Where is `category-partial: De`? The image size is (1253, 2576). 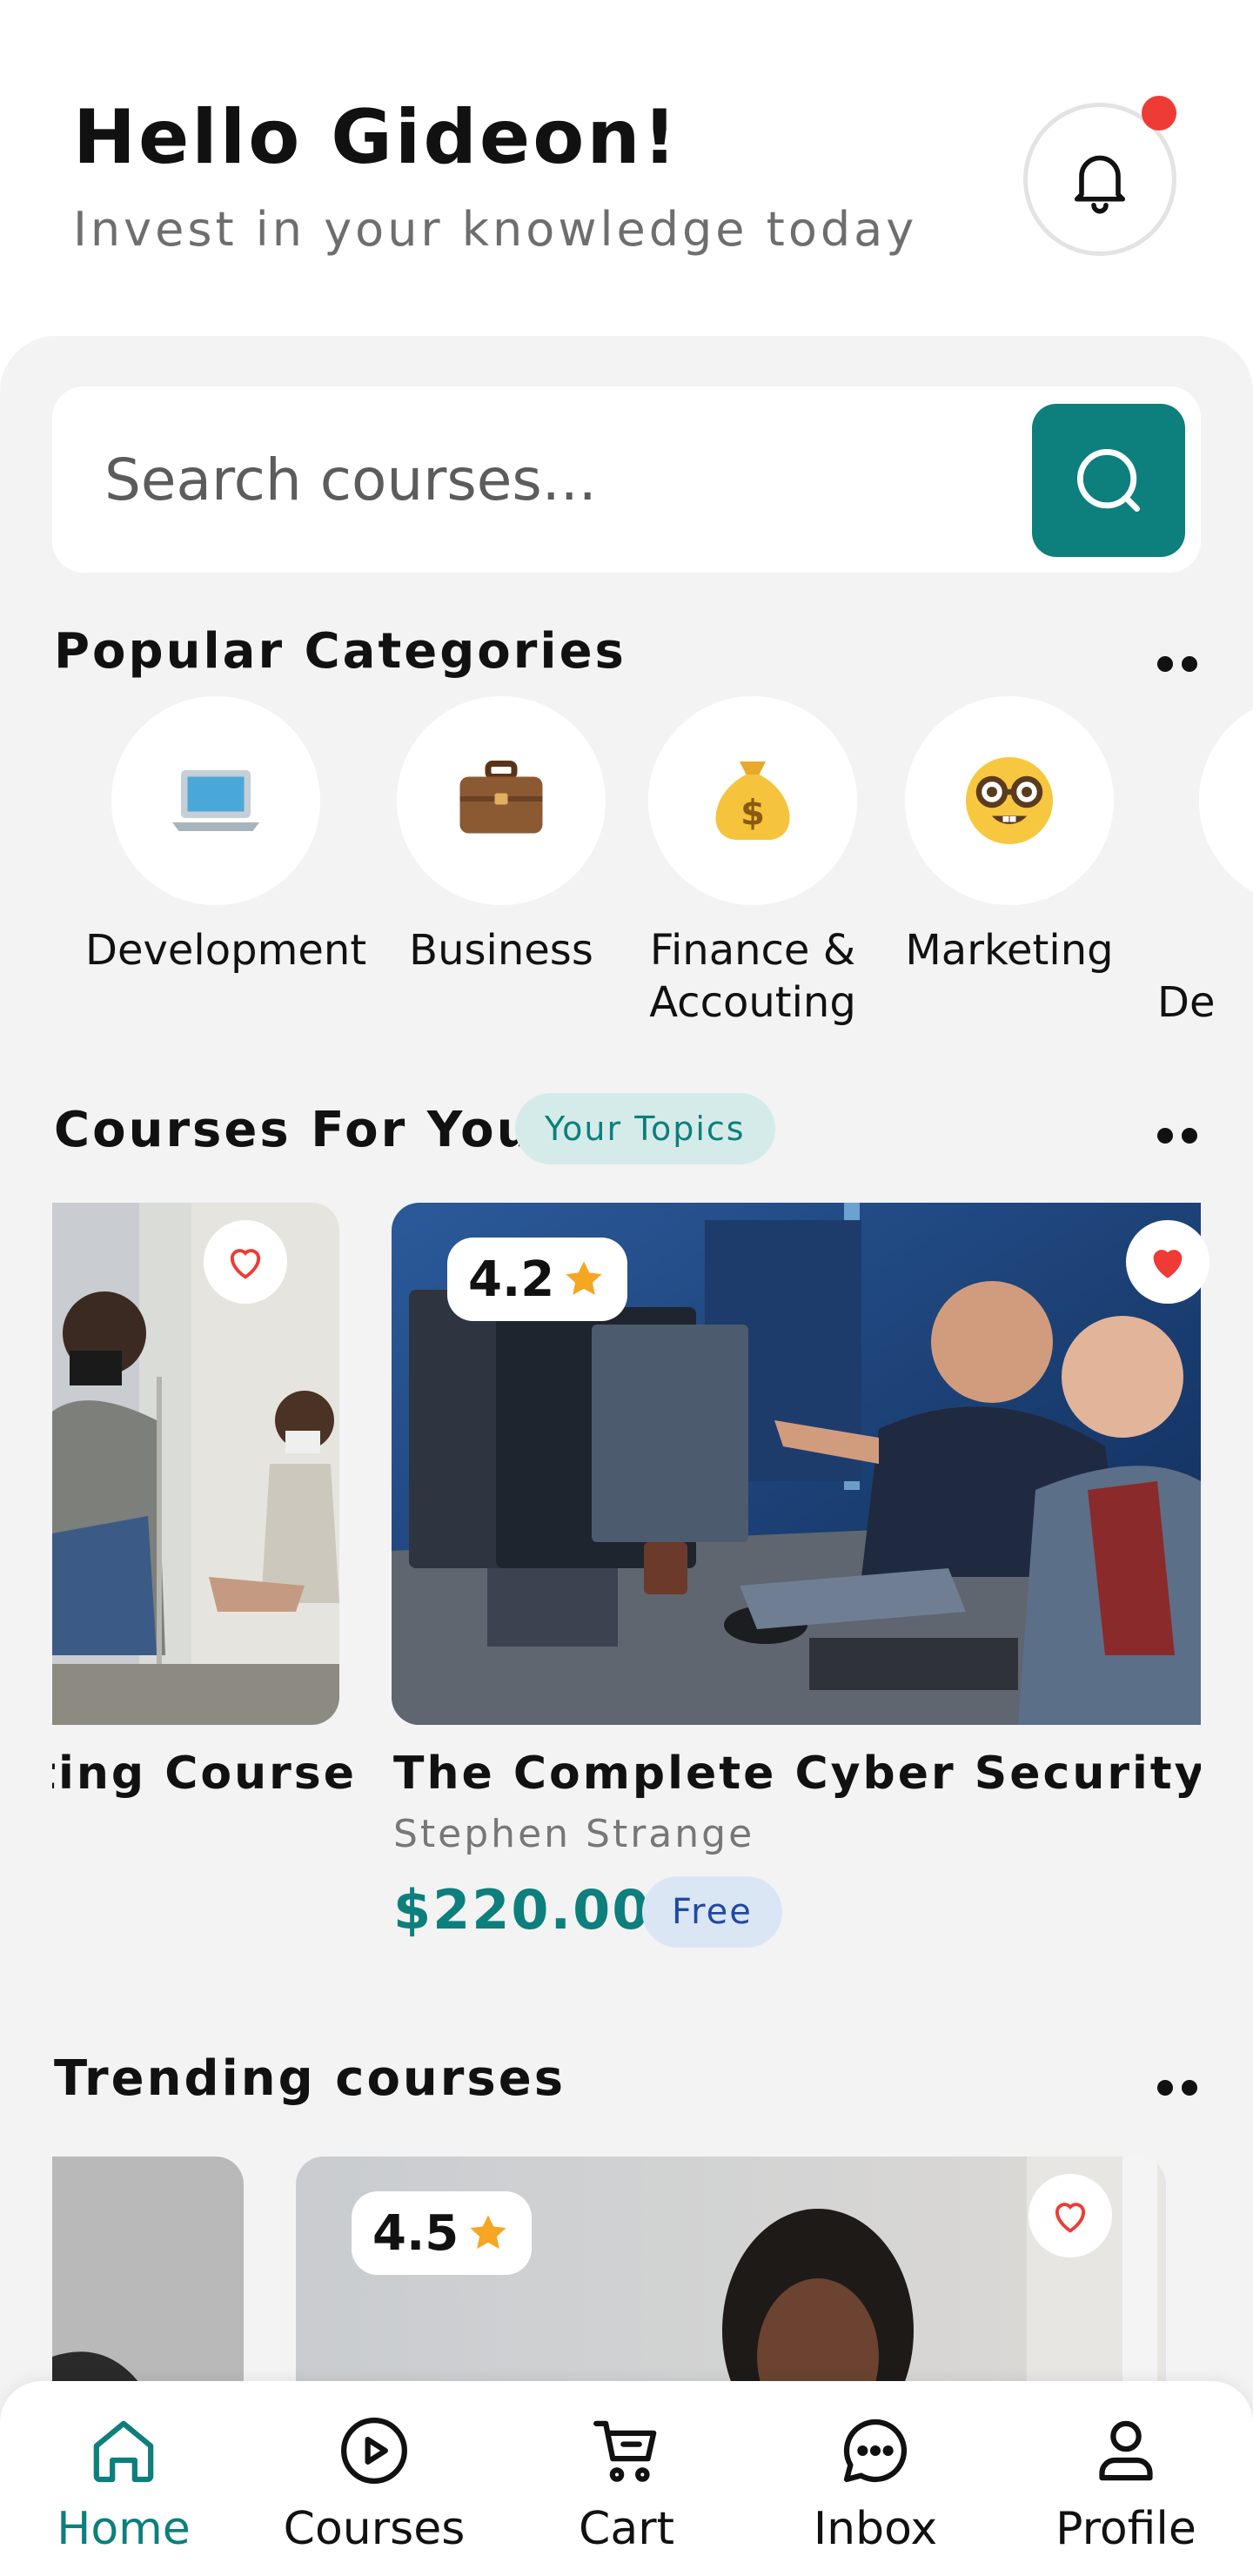 category-partial: De is located at coordinates (1205, 863).